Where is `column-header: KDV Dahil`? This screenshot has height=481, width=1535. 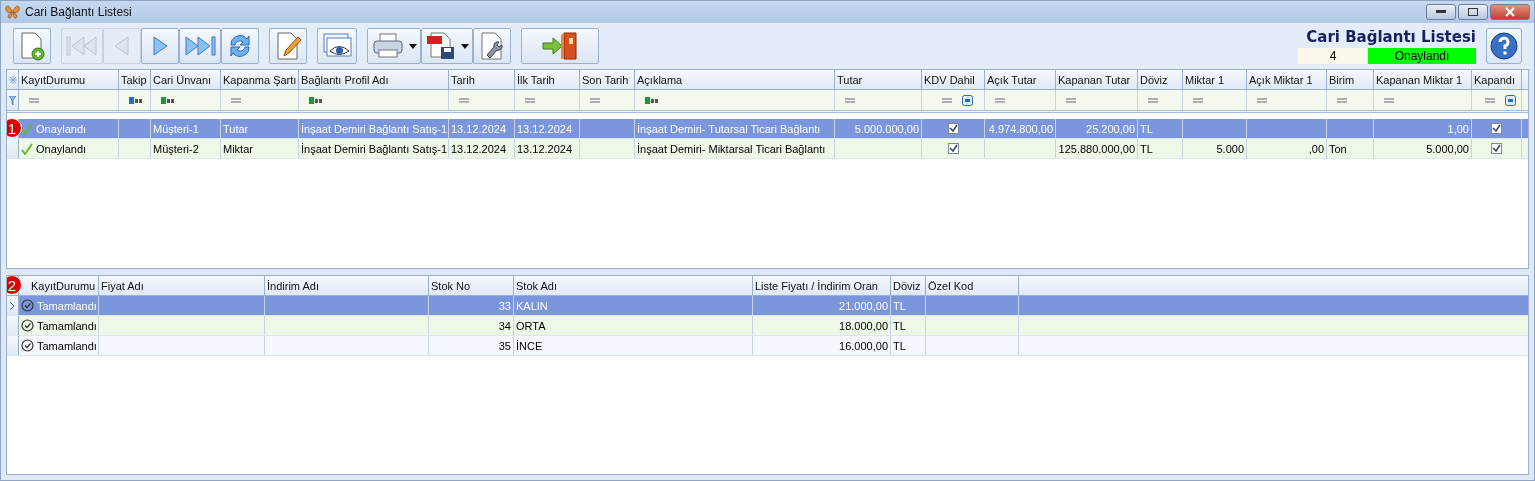
column-header: KDV Dahil is located at coordinates (949, 79).